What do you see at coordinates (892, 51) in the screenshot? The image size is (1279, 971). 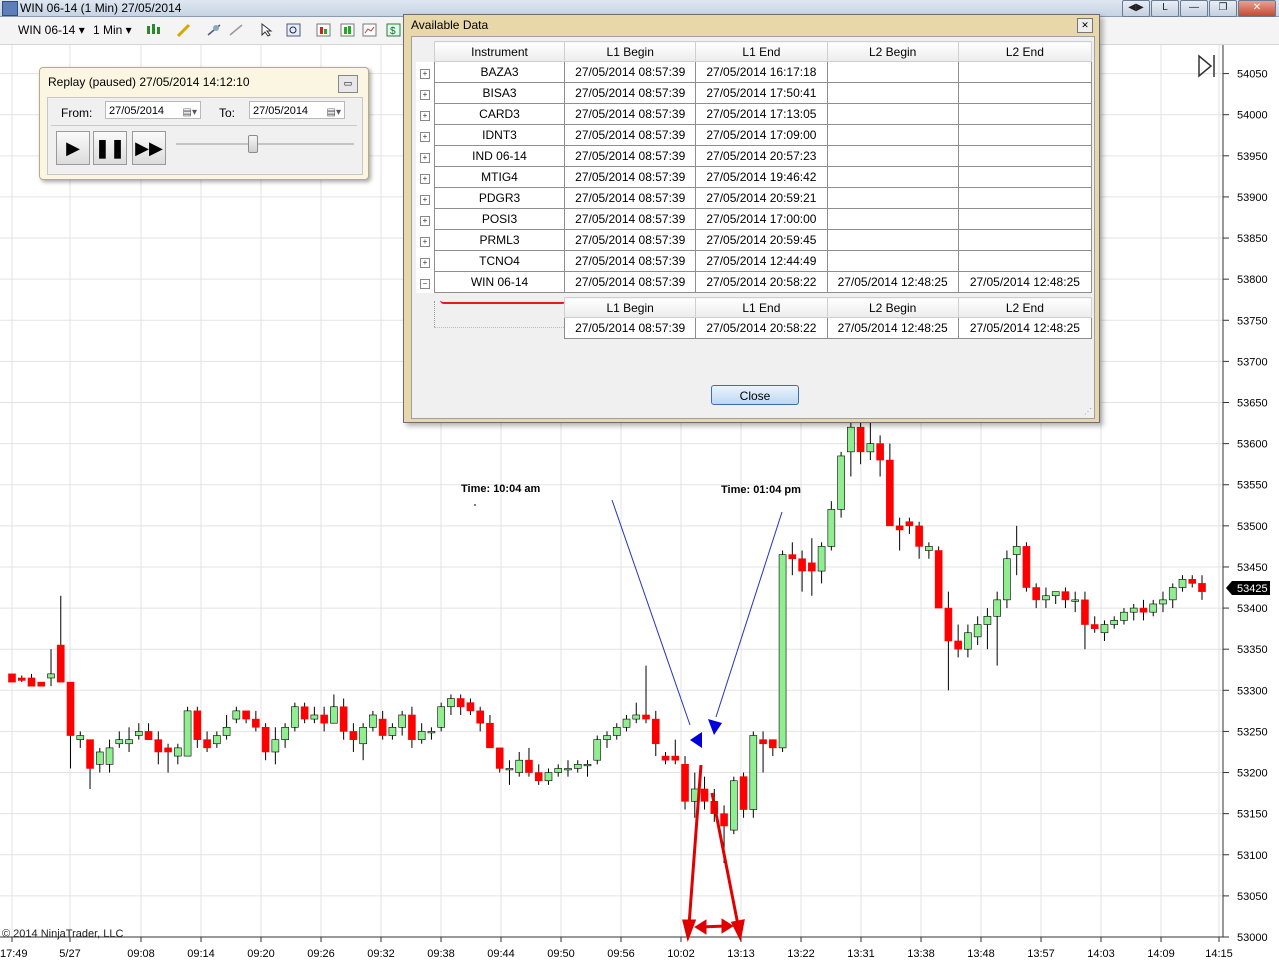 I see `column-header: L2 Begin` at bounding box center [892, 51].